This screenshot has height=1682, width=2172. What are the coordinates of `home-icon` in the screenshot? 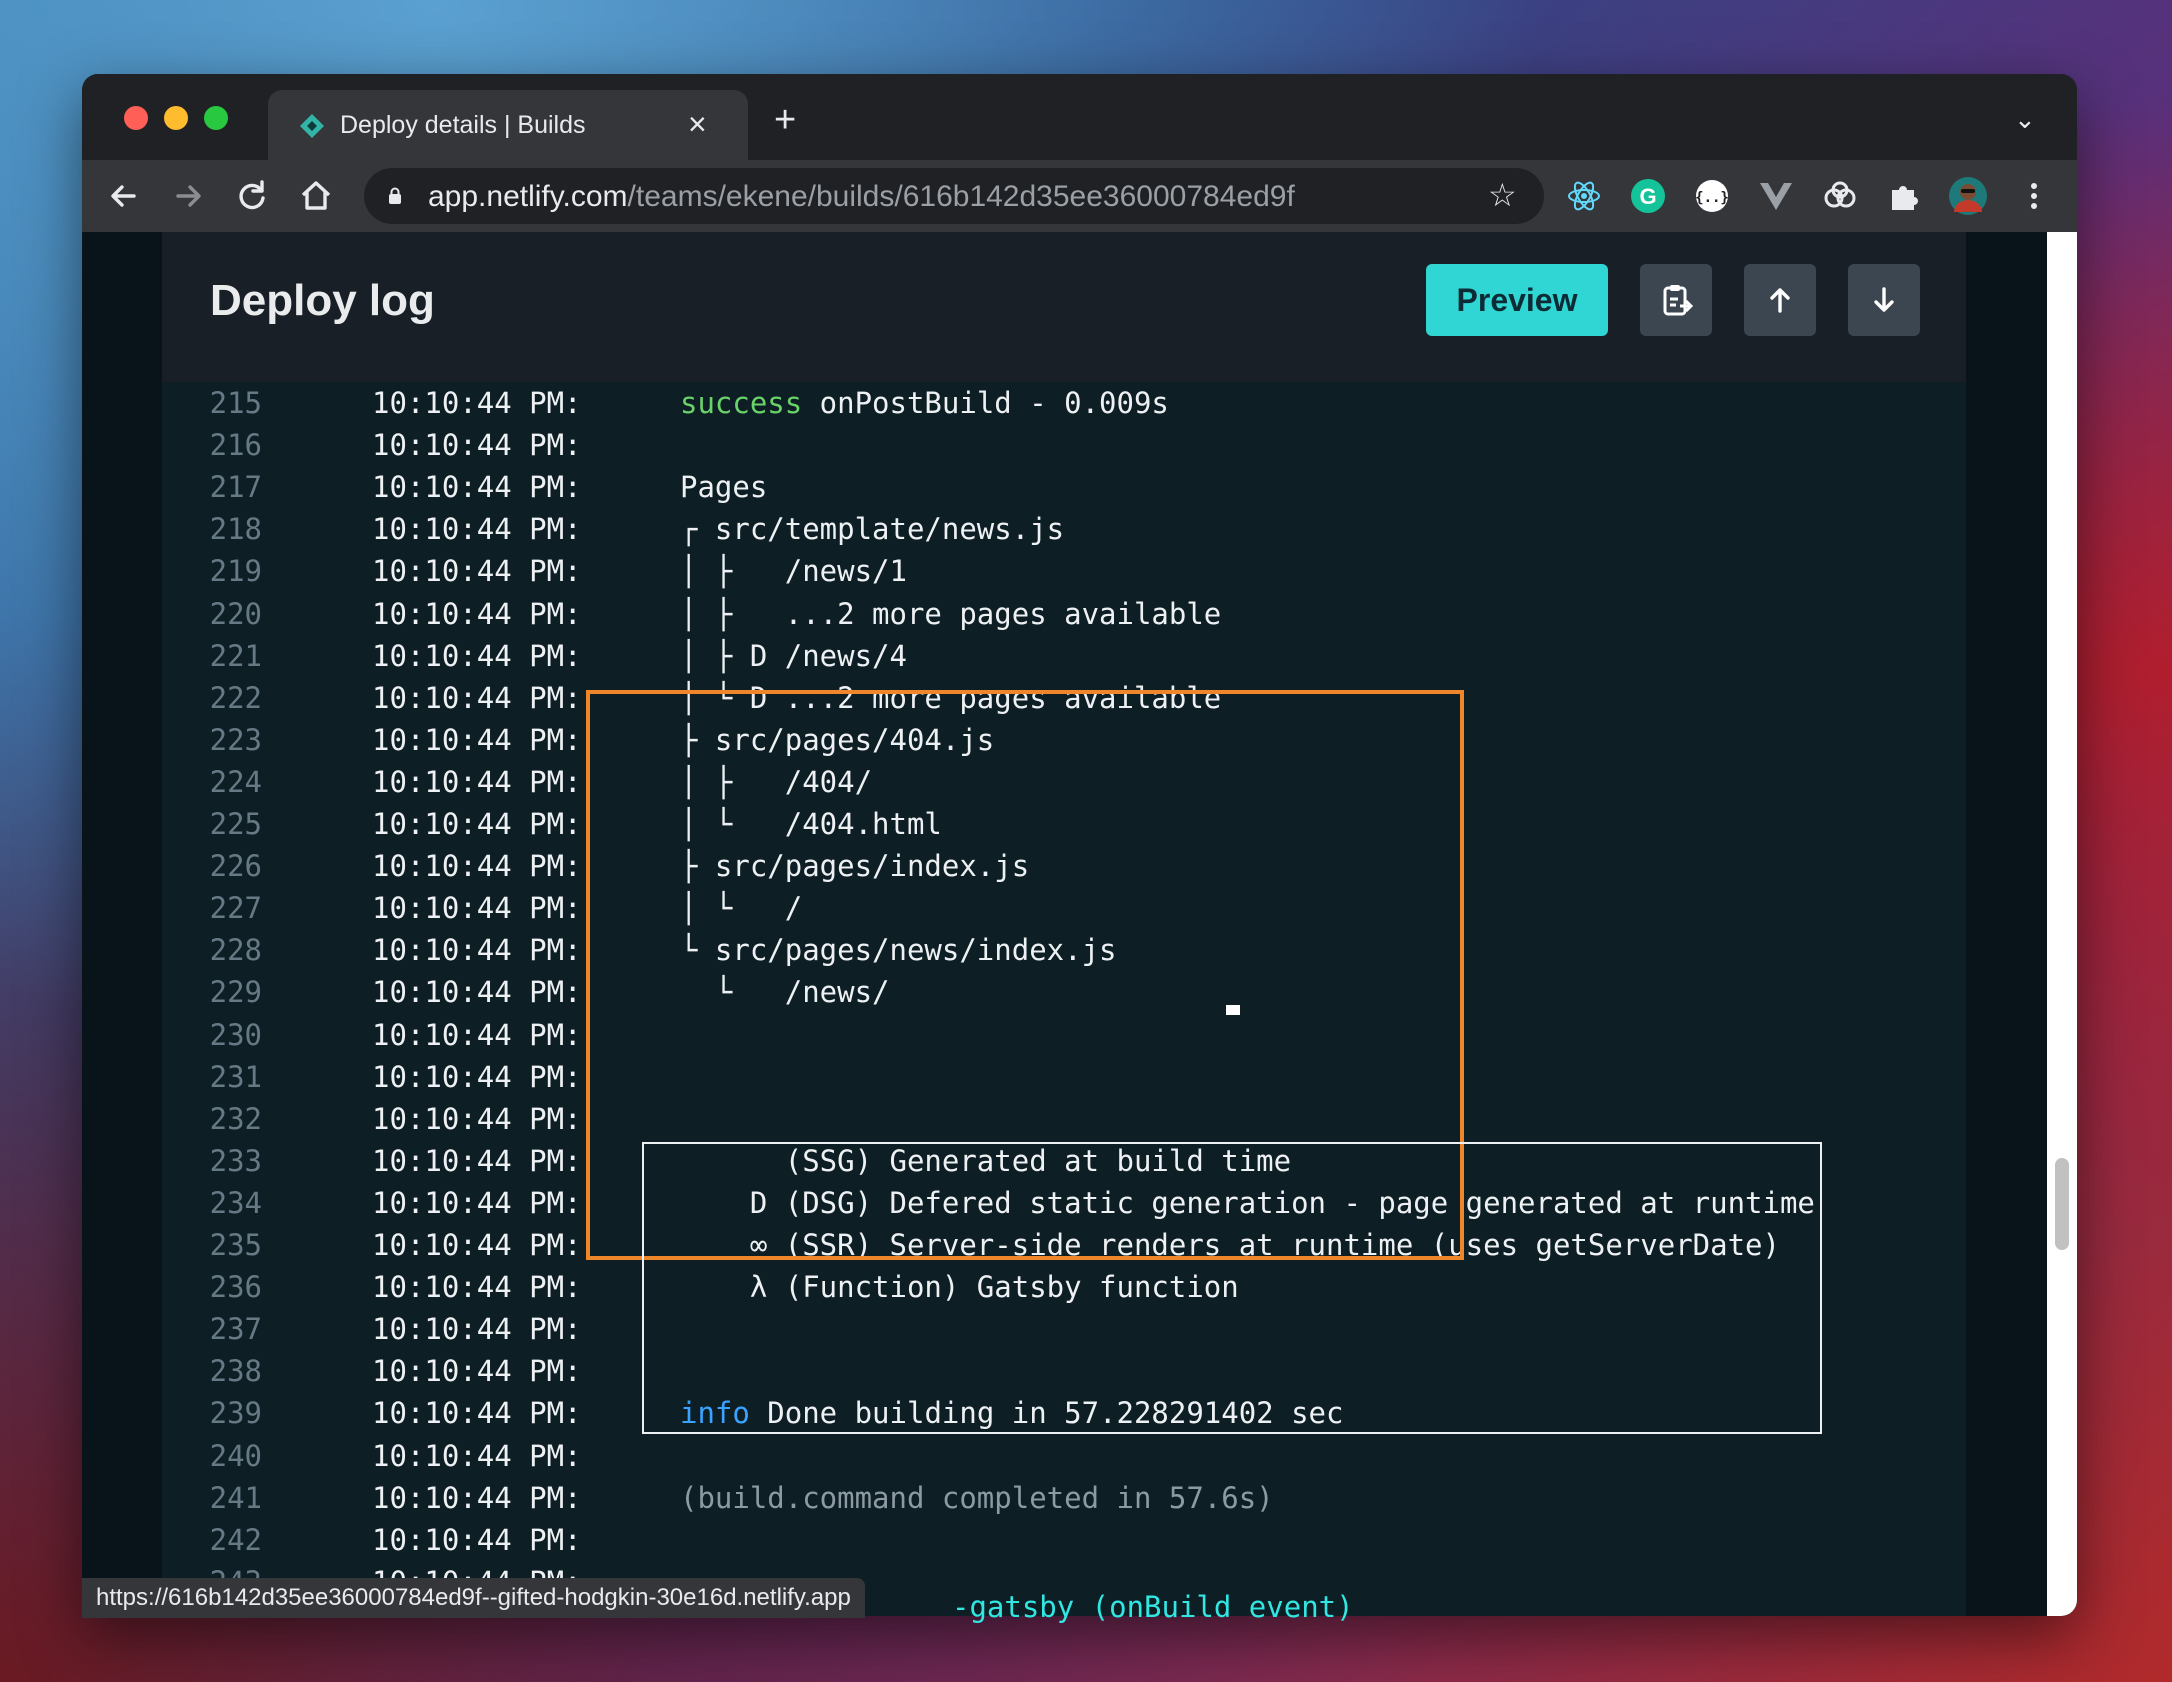 It's located at (316, 196).